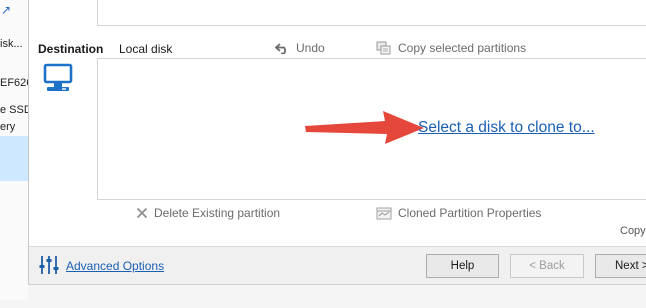  I want to click on chevron-icon: ↗, so click(6, 10).